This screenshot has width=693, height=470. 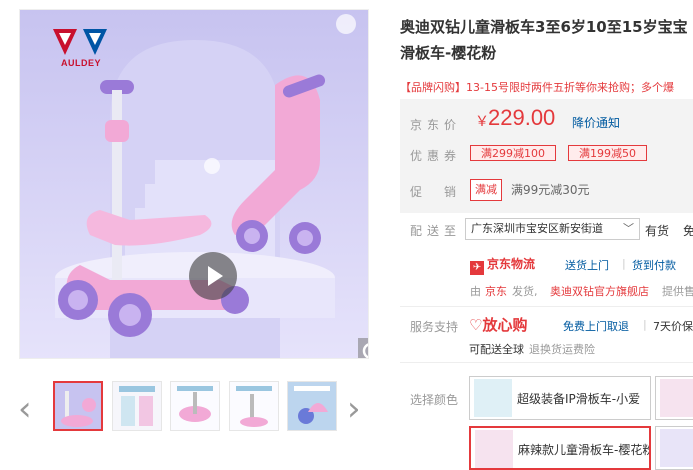 What do you see at coordinates (550, 190) in the screenshot?
I see `promotion-text: 满99元减30元` at bounding box center [550, 190].